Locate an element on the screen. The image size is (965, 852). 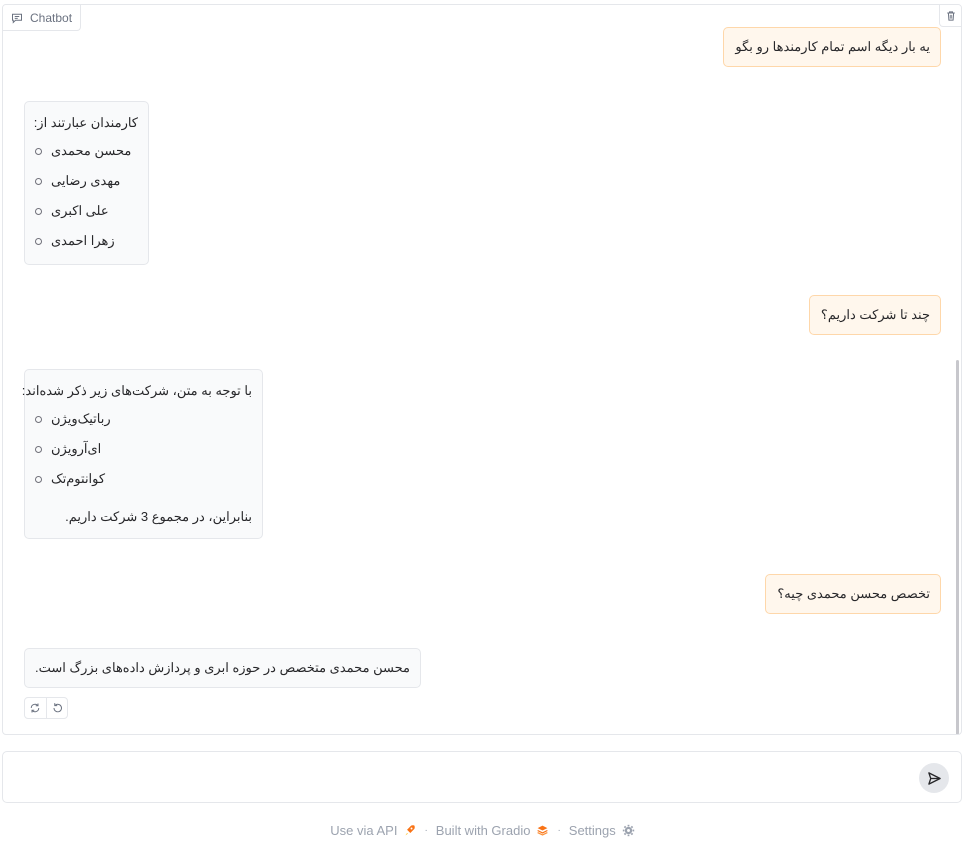
user-message: چند تا شرکت داریم؟ is located at coordinates (874, 315).